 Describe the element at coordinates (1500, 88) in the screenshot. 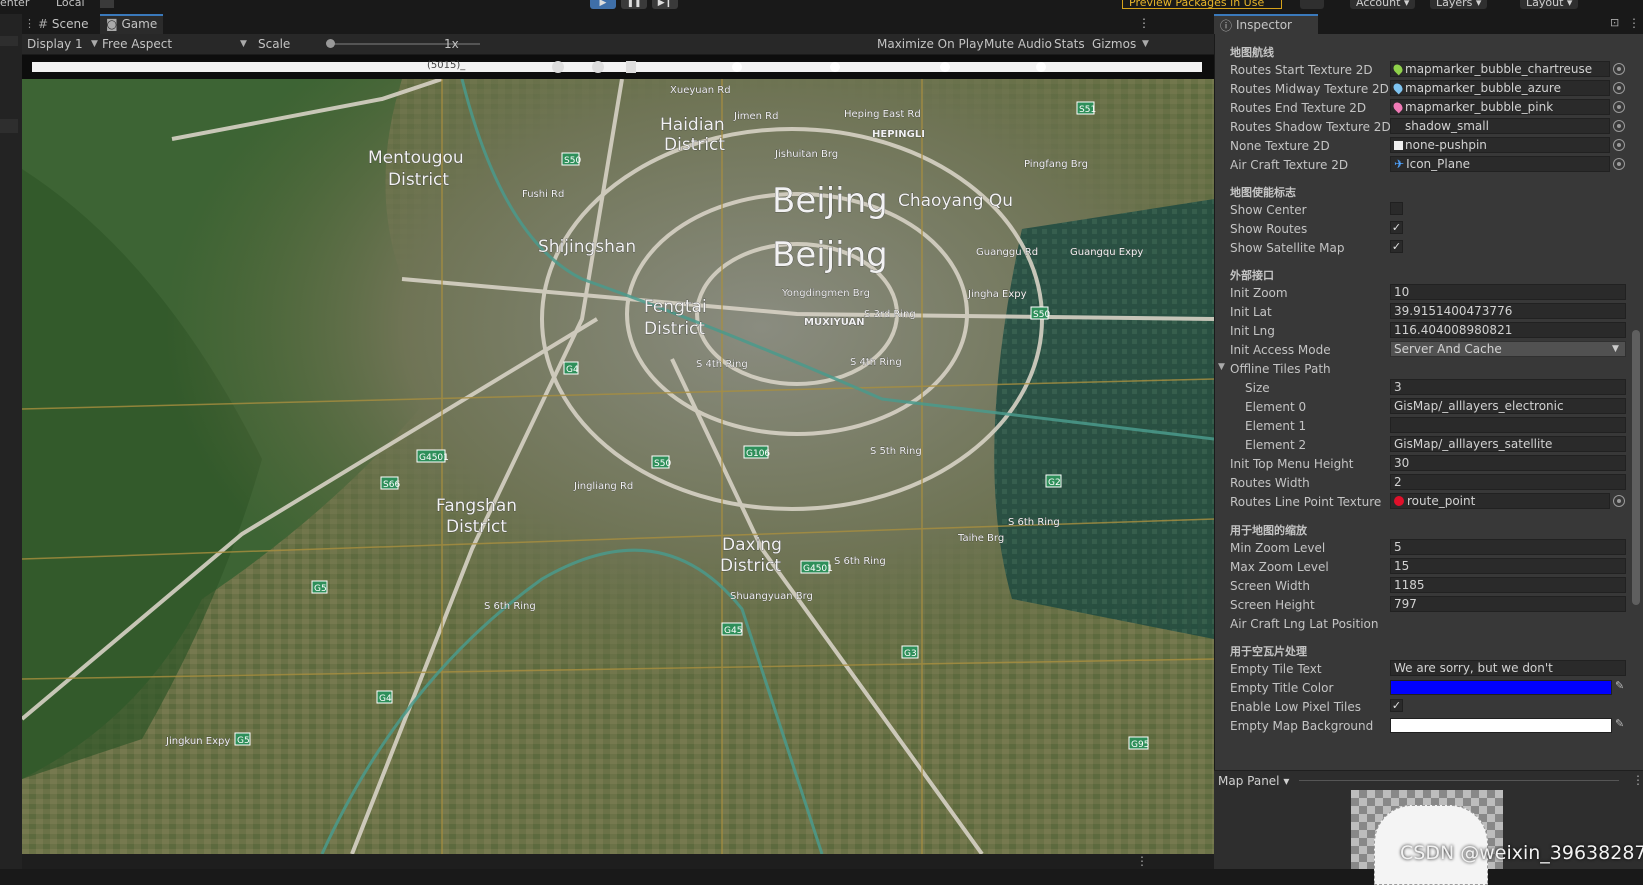

I see `routes-mid-texture-field: mapmarker_bubble_azure` at that location.